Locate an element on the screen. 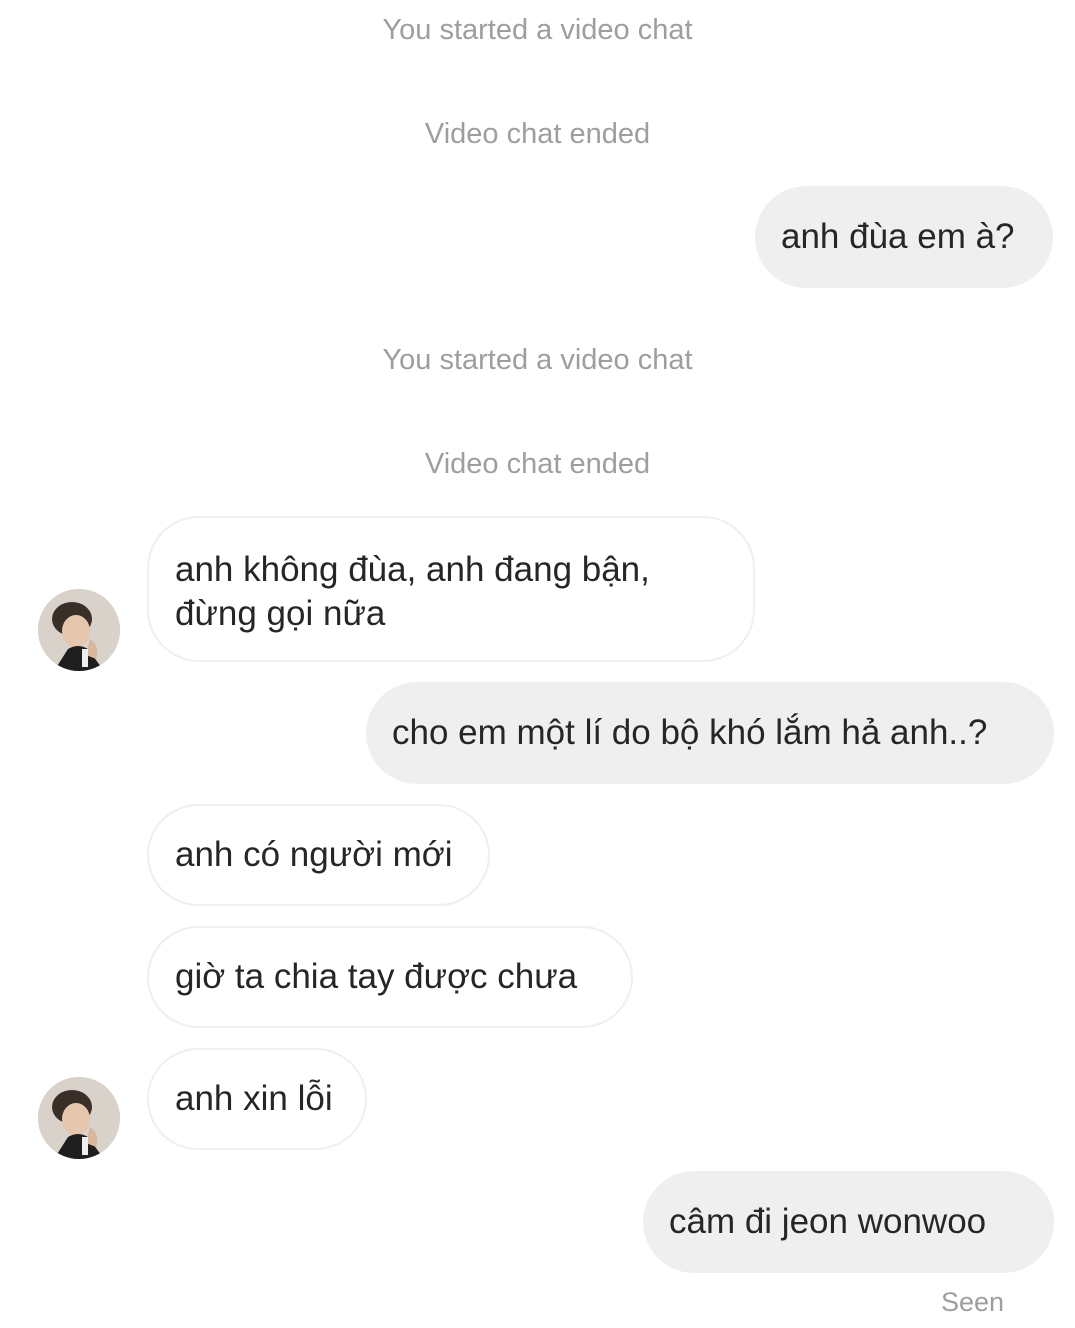  message-bubble-outgoing: câm đi jeon wonwoo is located at coordinates (848, 1222).